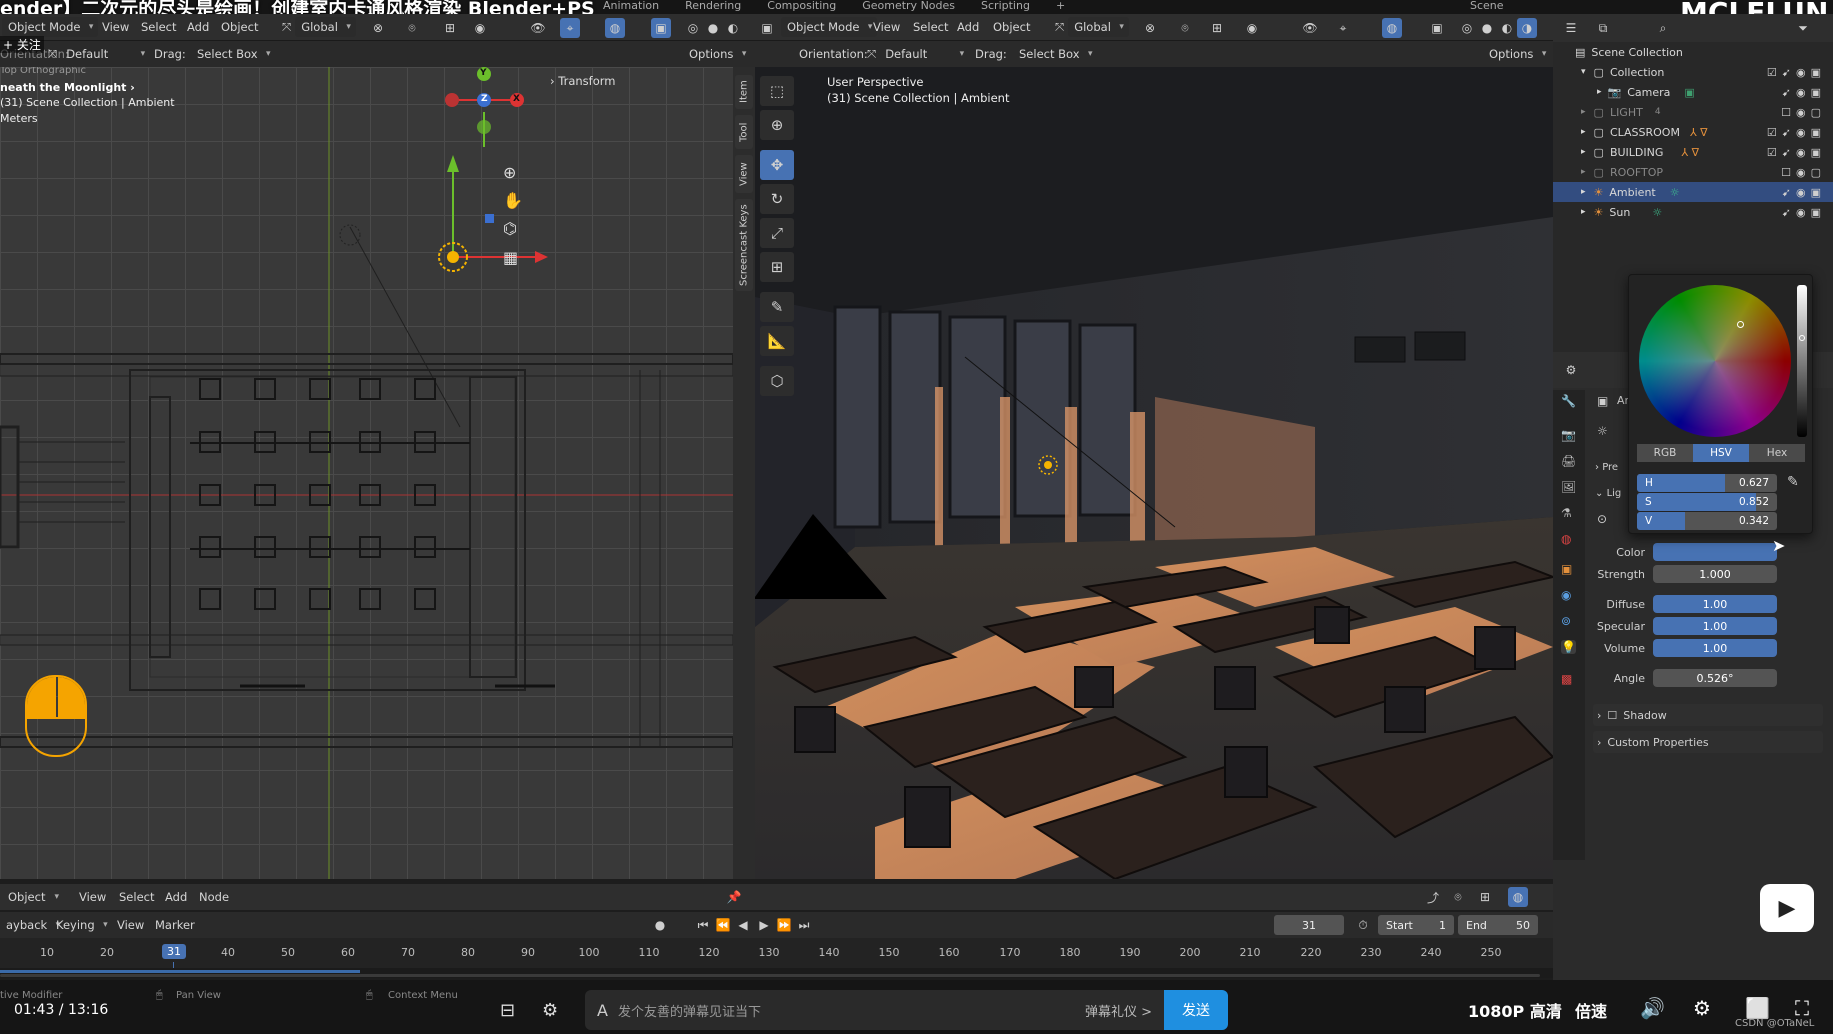 Image resolution: width=1833 pixels, height=1034 pixels. What do you see at coordinates (717, 54) in the screenshot?
I see `left-options-dropdown: Options` at bounding box center [717, 54].